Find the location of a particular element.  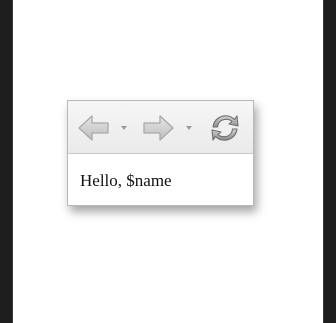

back-arrow-icon is located at coordinates (93, 128).